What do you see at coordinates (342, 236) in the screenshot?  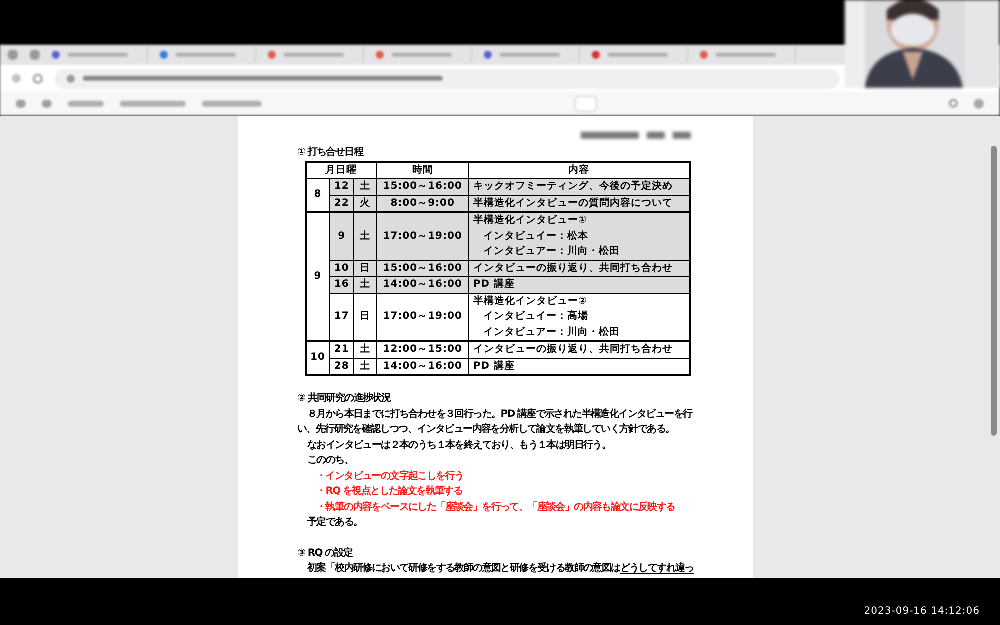 I see `day-cell: 9` at bounding box center [342, 236].